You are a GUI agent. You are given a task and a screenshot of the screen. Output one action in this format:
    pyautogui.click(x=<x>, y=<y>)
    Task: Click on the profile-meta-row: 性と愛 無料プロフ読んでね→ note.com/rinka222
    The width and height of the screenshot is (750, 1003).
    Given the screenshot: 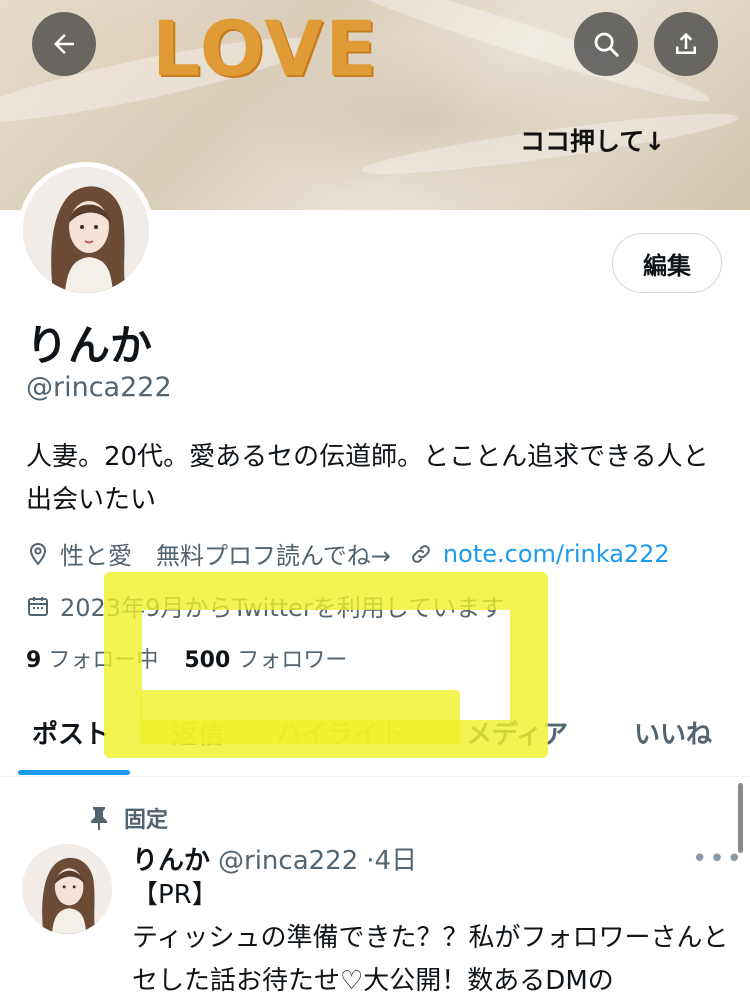 What is the action you would take?
    pyautogui.click(x=348, y=553)
    